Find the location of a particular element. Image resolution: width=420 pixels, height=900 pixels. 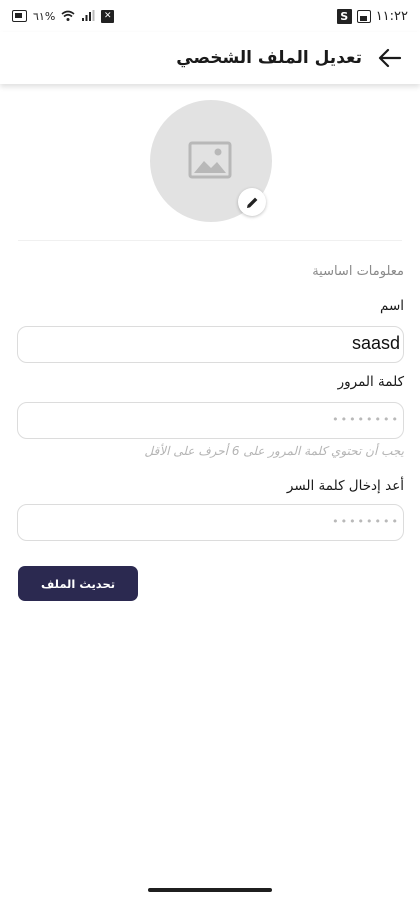

status-time: ١١:٢٢ is located at coordinates (391, 16).